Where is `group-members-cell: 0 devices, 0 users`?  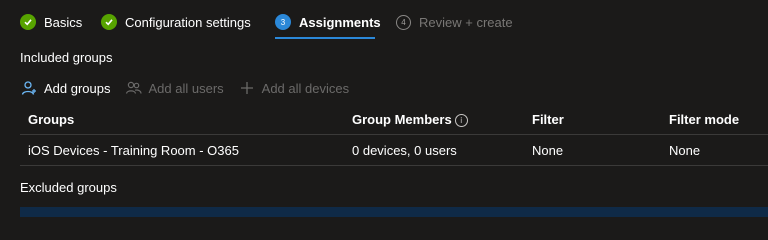 group-members-cell: 0 devices, 0 users is located at coordinates (404, 150).